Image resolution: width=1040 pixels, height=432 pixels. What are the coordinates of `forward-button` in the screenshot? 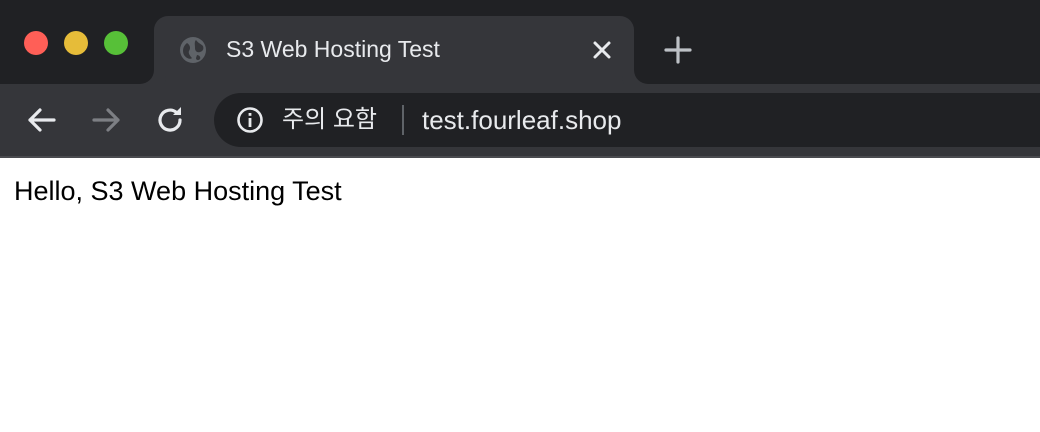 It's located at (106, 120).